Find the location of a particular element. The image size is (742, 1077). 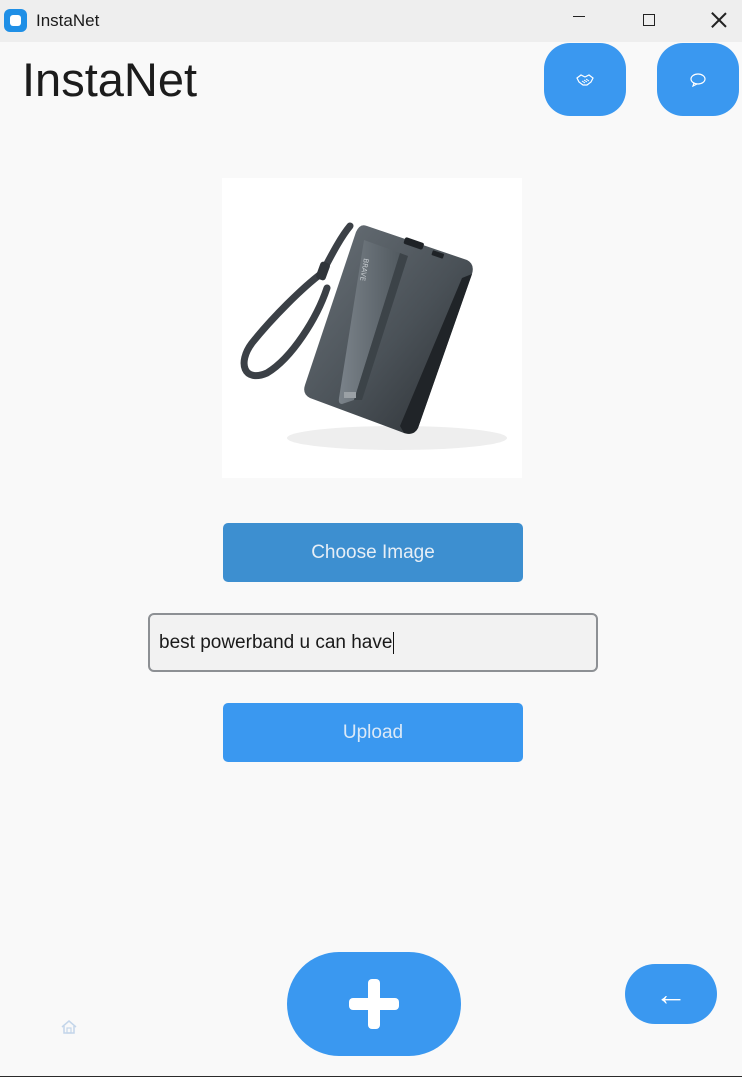

product-image: BRAVE is located at coordinates (372, 328).